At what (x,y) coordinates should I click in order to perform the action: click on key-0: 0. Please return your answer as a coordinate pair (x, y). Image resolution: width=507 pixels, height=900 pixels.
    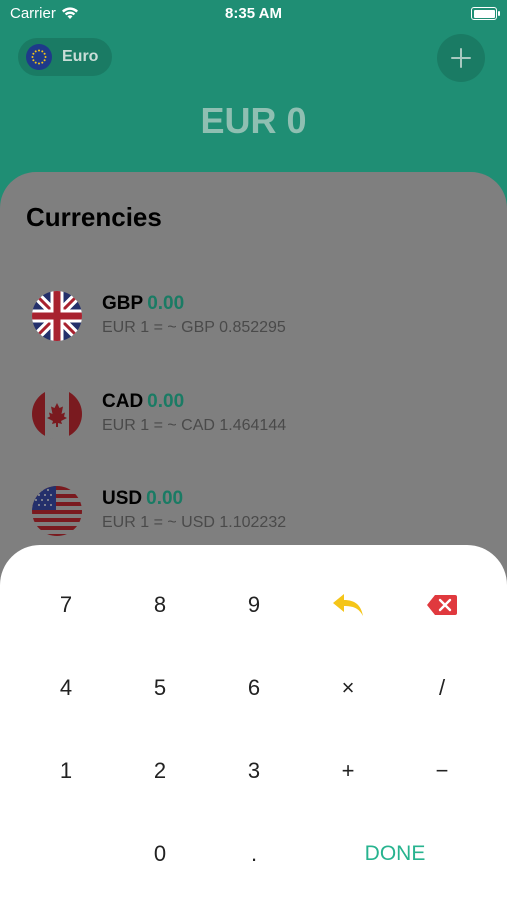
    Looking at the image, I should click on (160, 854).